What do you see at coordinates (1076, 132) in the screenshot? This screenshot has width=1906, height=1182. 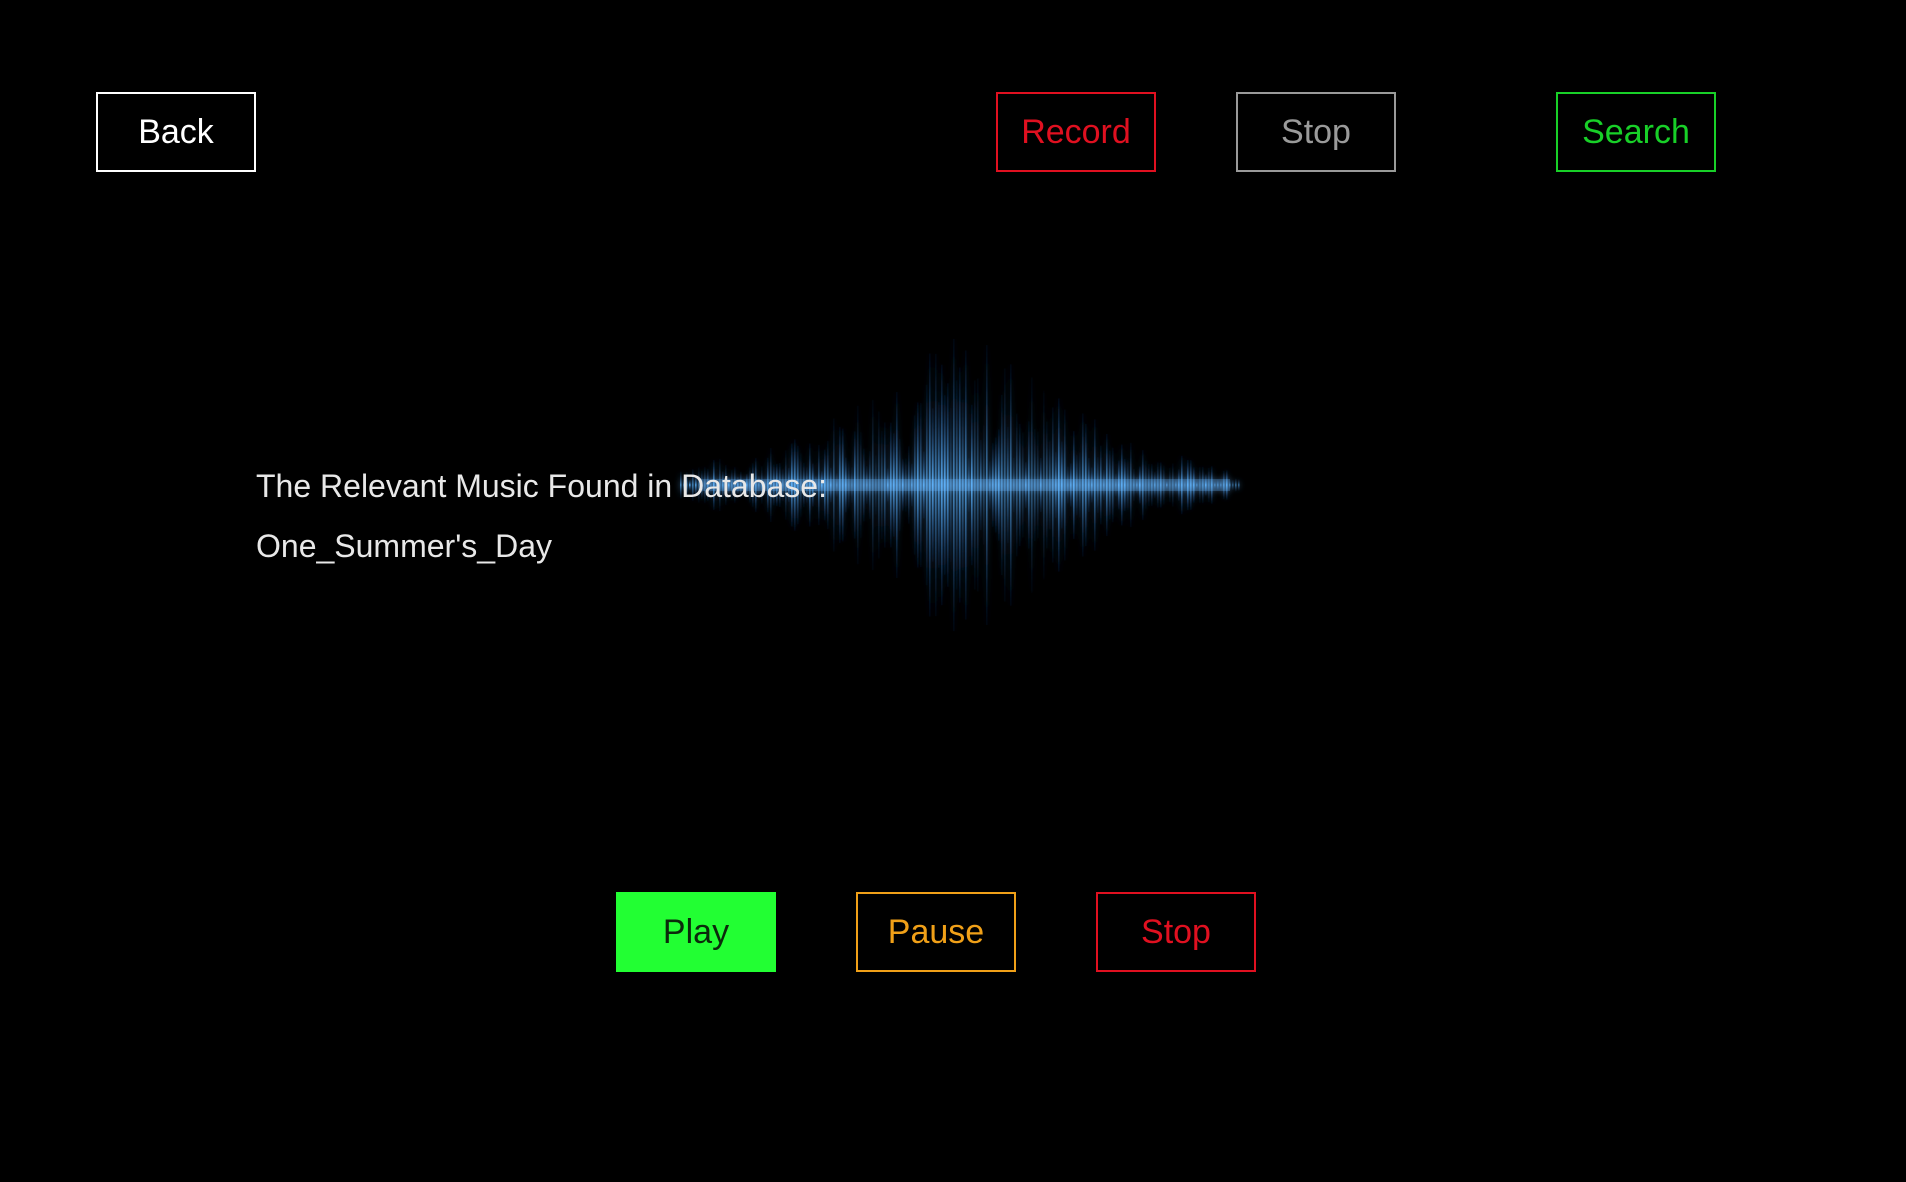 I see `record-button: Record` at bounding box center [1076, 132].